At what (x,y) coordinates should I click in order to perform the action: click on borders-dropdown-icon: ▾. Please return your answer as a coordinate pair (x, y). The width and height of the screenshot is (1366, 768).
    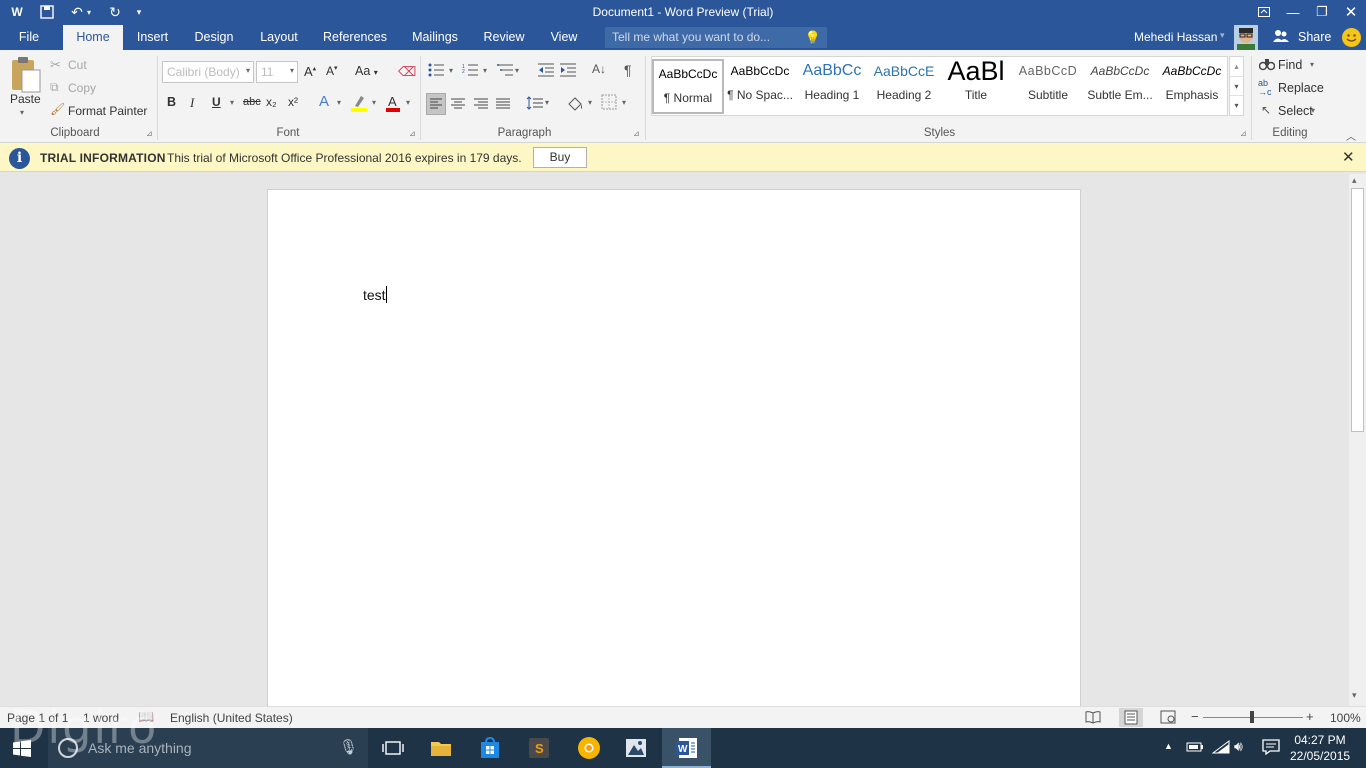
    Looking at the image, I should click on (624, 102).